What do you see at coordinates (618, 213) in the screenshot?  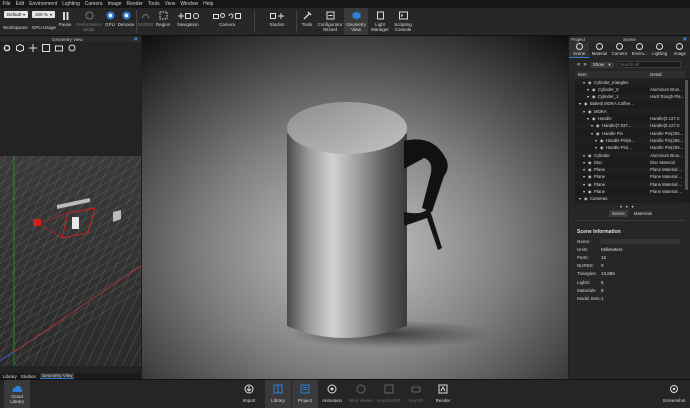 I see `subtab-scene: Scene` at bounding box center [618, 213].